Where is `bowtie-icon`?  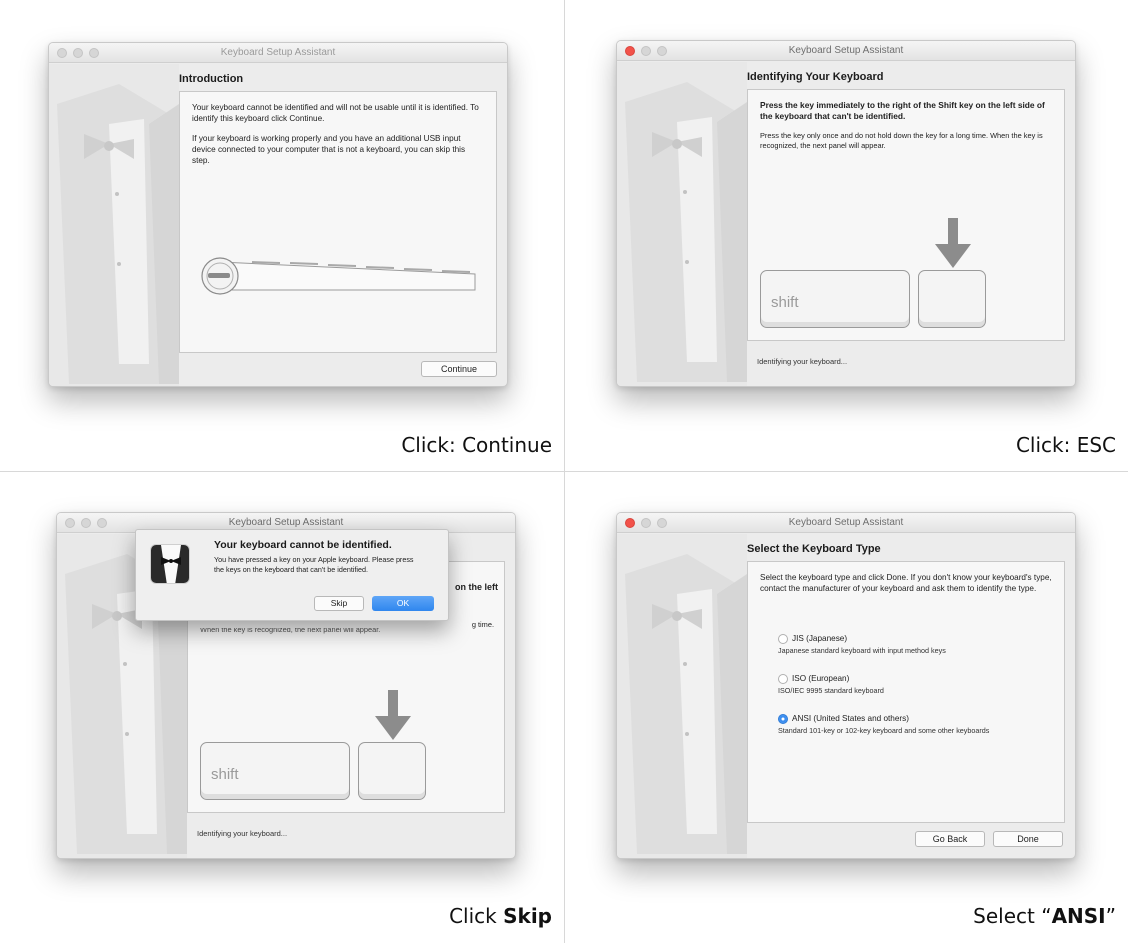 bowtie-icon is located at coordinates (170, 564).